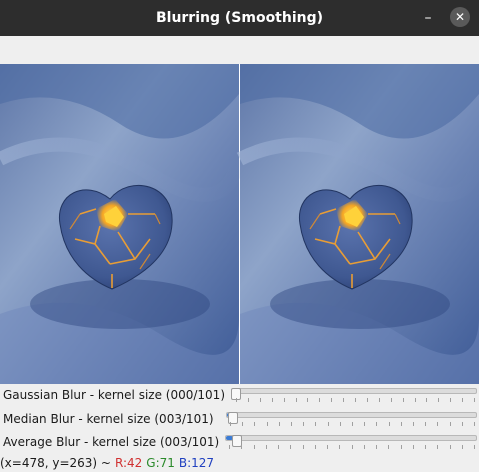  Describe the element at coordinates (160, 463) in the screenshot. I see `pixel-green-value: G:71` at that location.